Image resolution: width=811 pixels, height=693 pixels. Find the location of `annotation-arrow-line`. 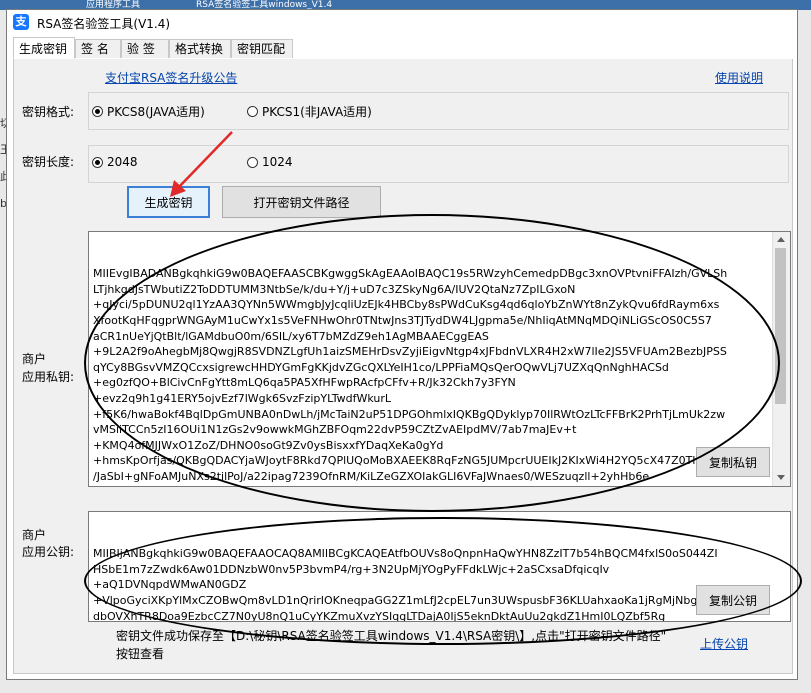

annotation-arrow-line is located at coordinates (205, 160).